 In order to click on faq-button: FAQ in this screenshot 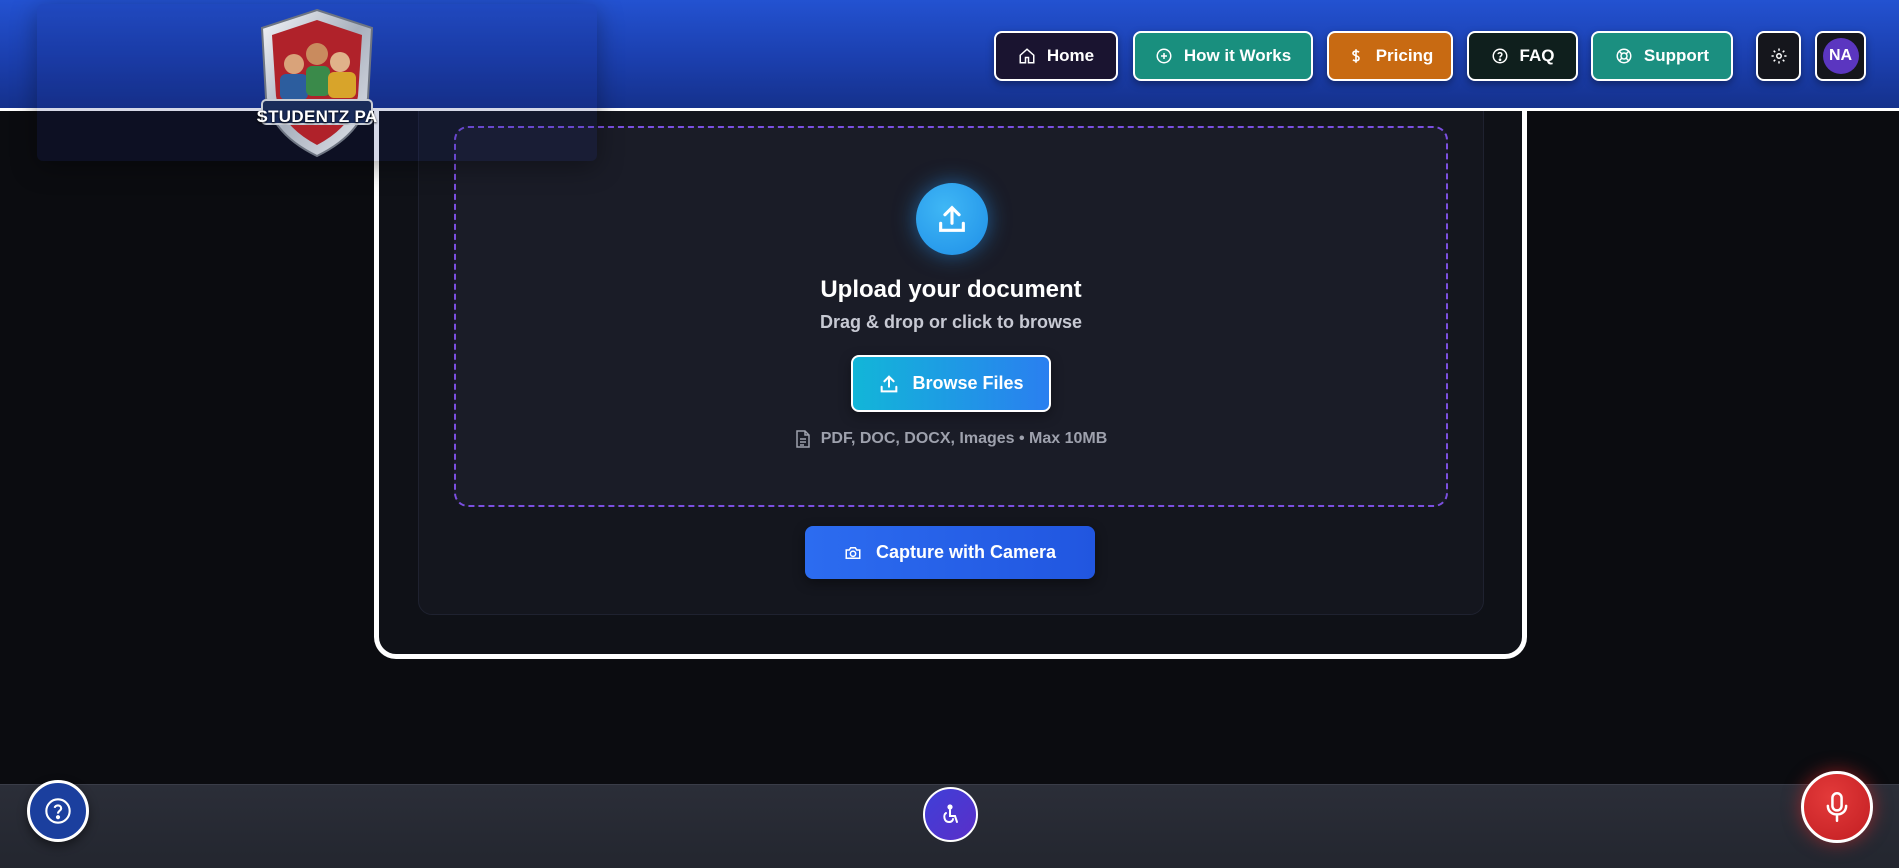, I will do `click(1522, 56)`.